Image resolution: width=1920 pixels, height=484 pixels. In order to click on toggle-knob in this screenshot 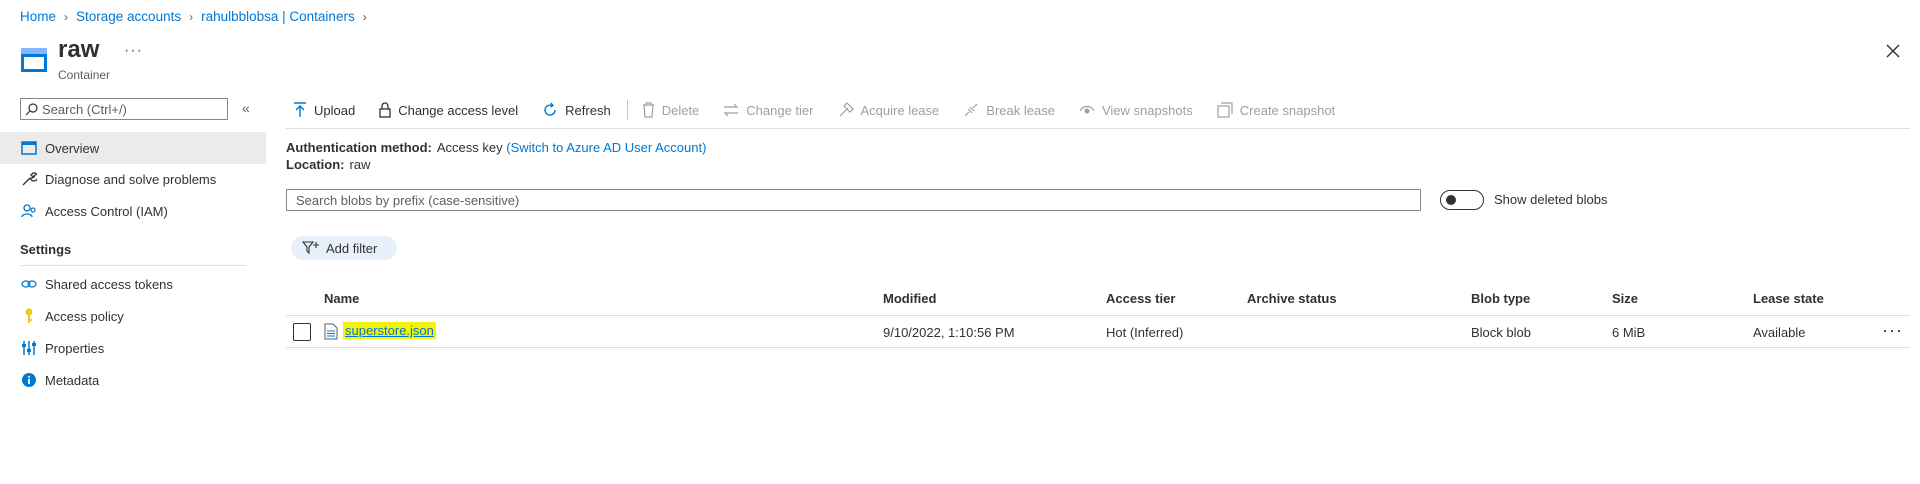, I will do `click(1451, 200)`.